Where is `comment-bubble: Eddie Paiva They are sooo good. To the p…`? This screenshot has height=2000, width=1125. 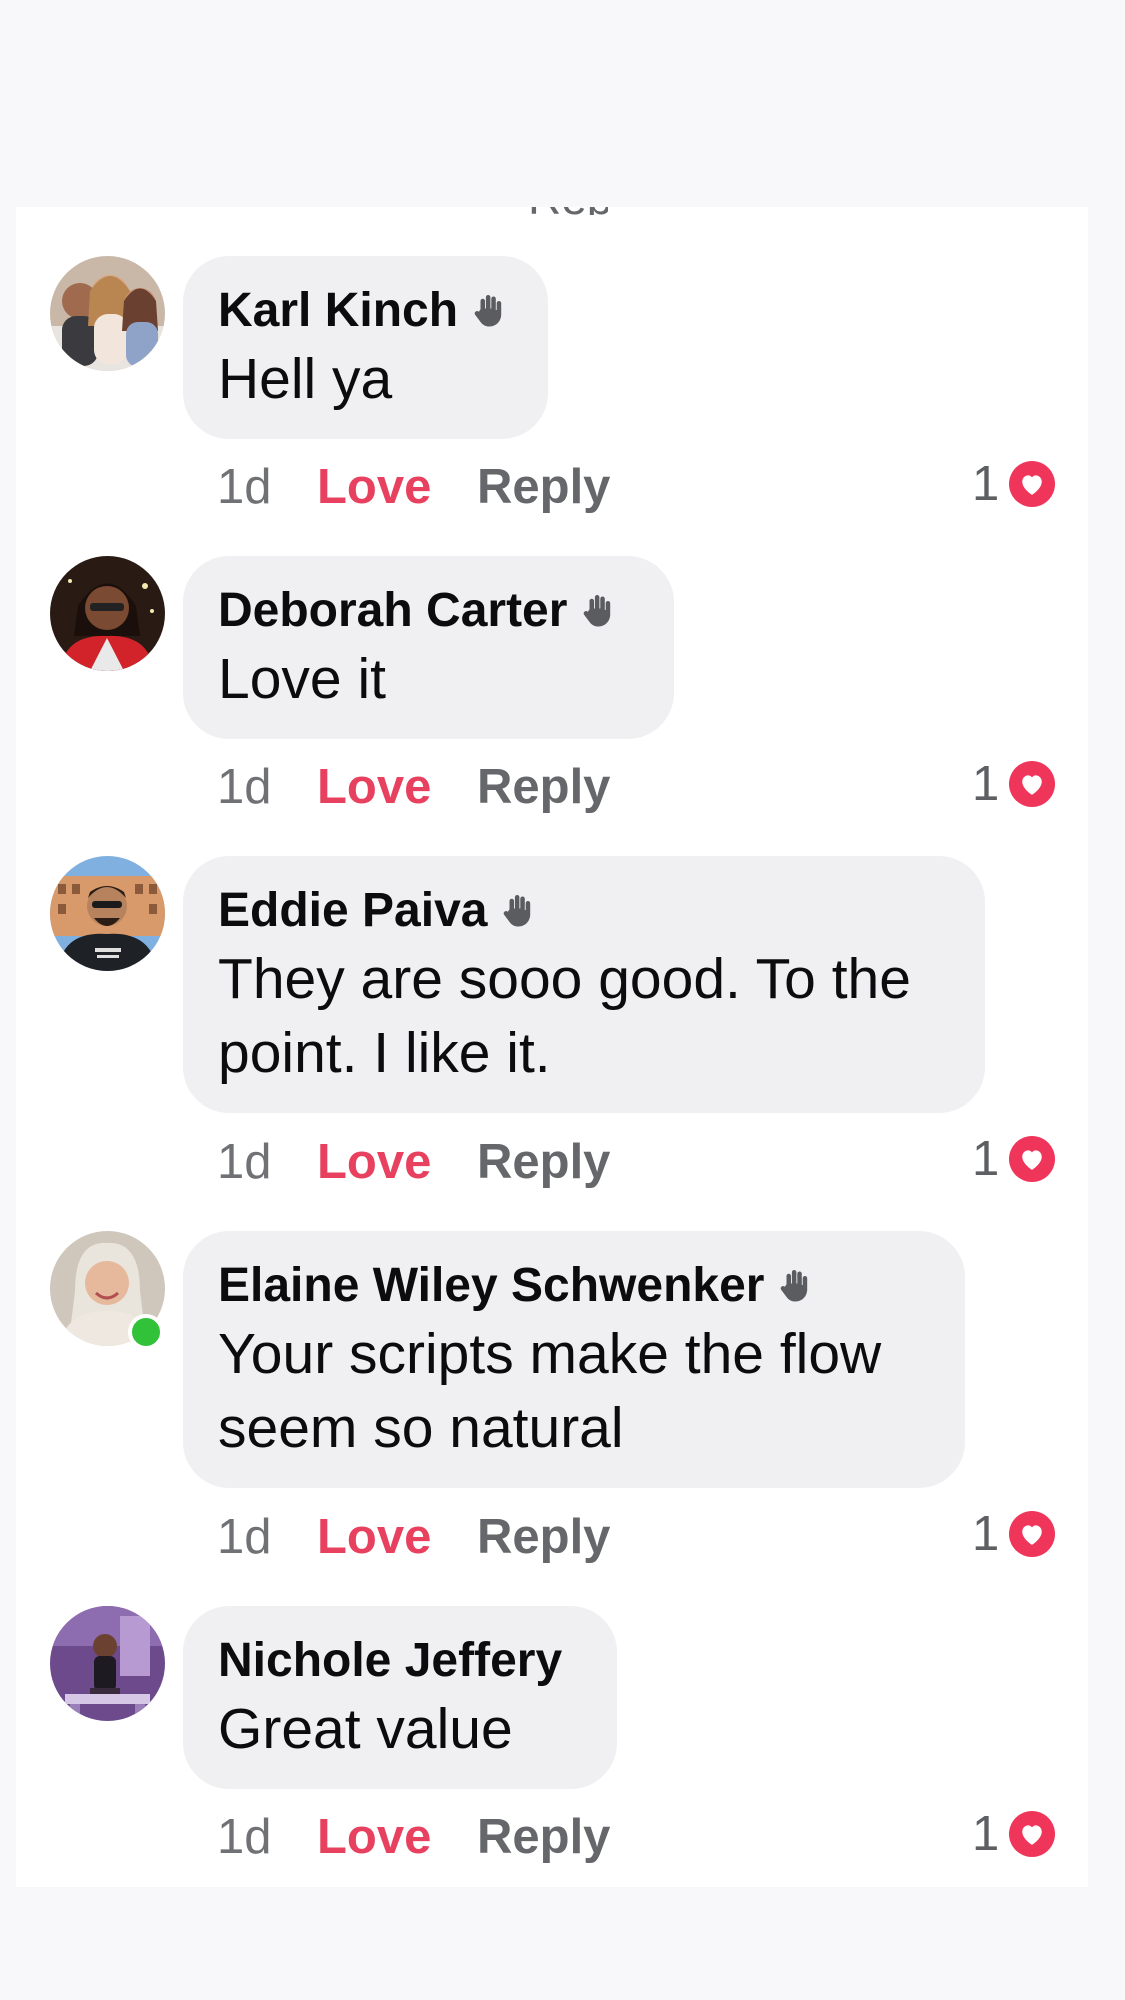 comment-bubble: Eddie Paiva They are sooo good. To the p… is located at coordinates (584, 984).